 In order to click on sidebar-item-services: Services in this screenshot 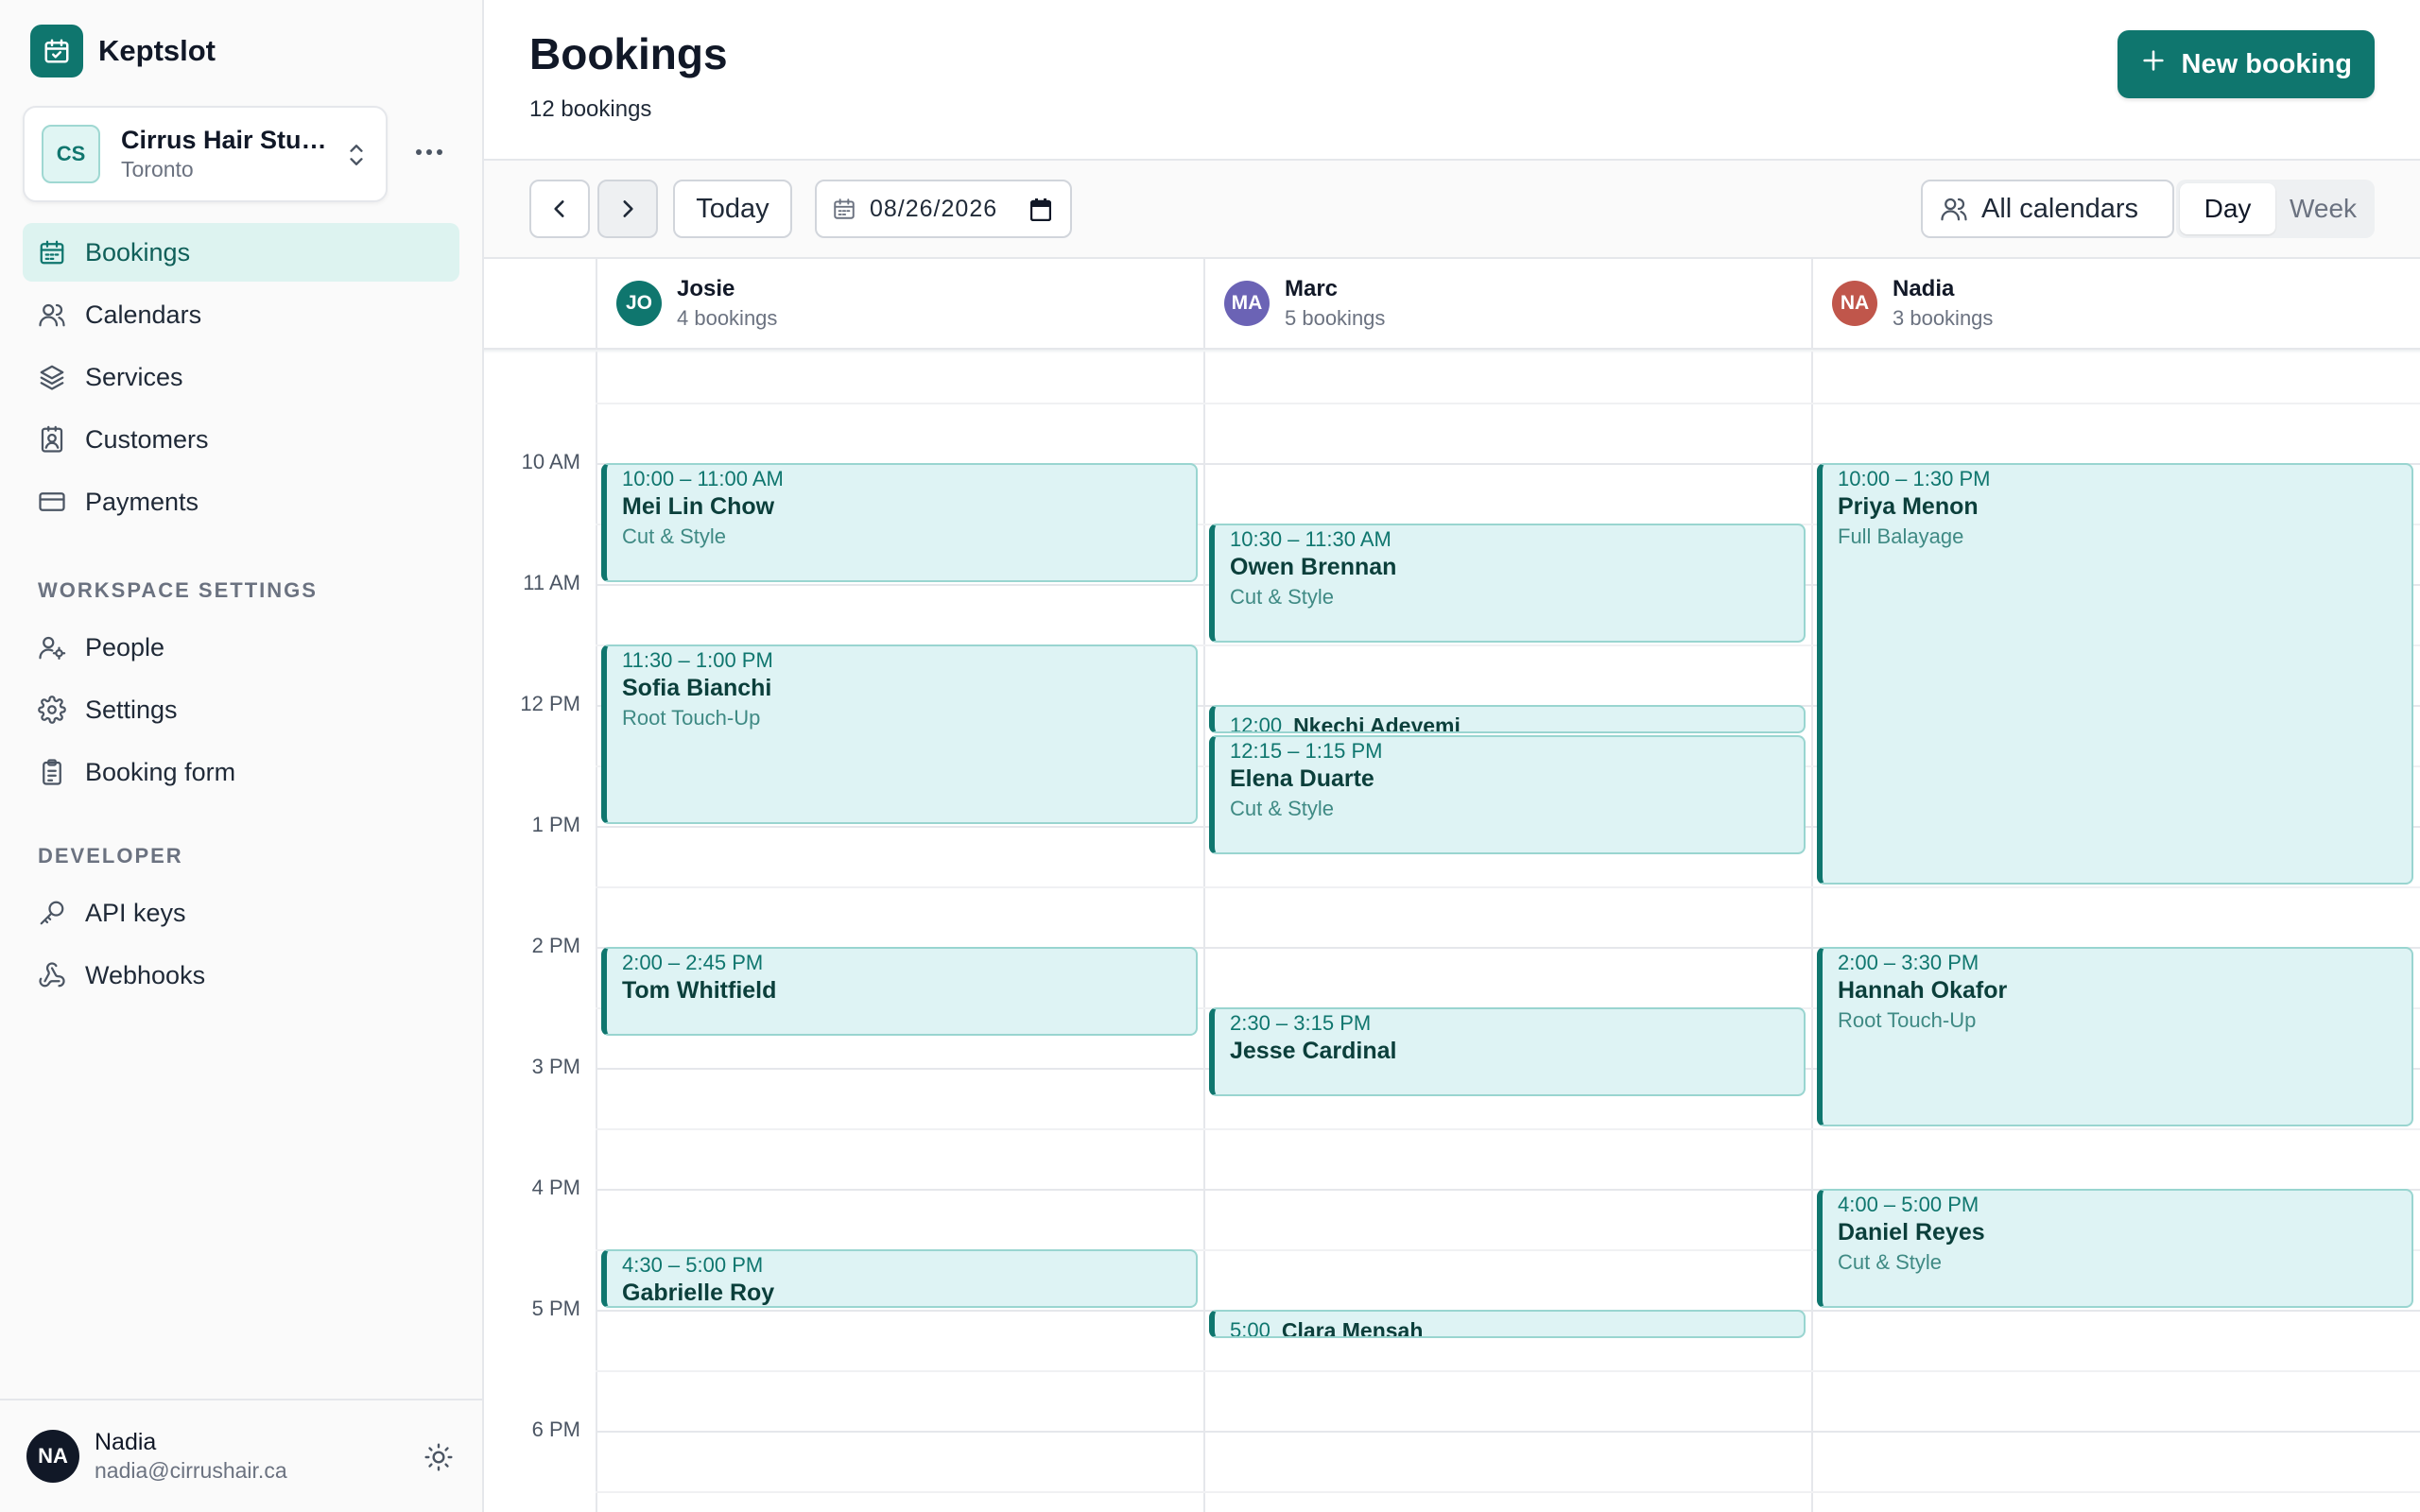, I will do `click(241, 377)`.